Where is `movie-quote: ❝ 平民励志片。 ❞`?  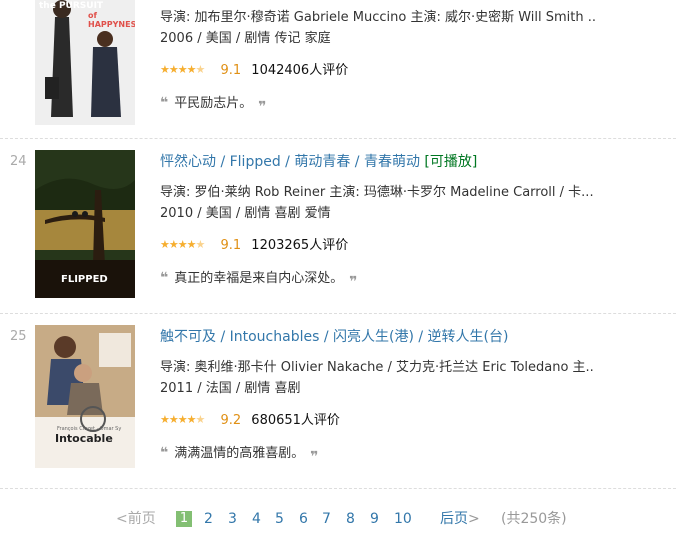 movie-quote: ❝ 平民励志片。 ❞ is located at coordinates (380, 103).